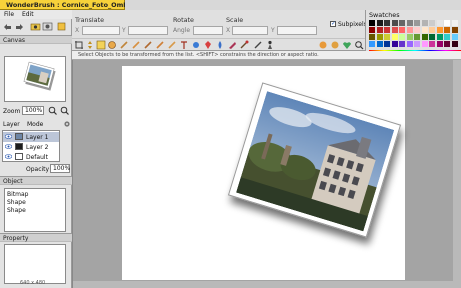 This screenshot has width=461, height=288. I want to click on eyedropper-icon, so click(270, 45).